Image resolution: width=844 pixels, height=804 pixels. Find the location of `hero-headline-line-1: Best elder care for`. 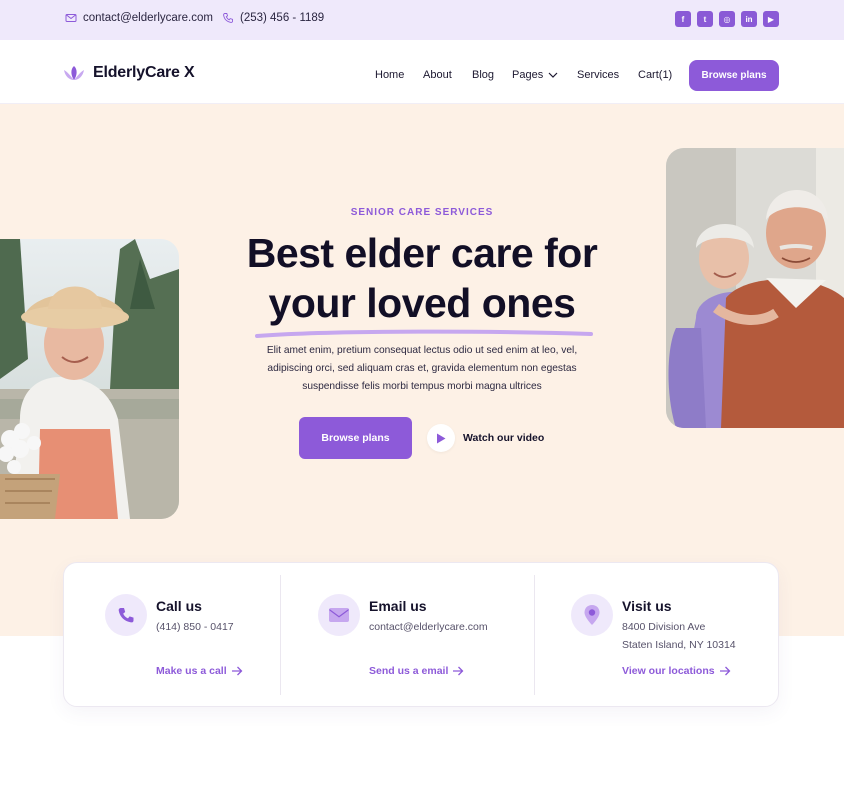

hero-headline-line-1: Best elder care for is located at coordinates (422, 253).